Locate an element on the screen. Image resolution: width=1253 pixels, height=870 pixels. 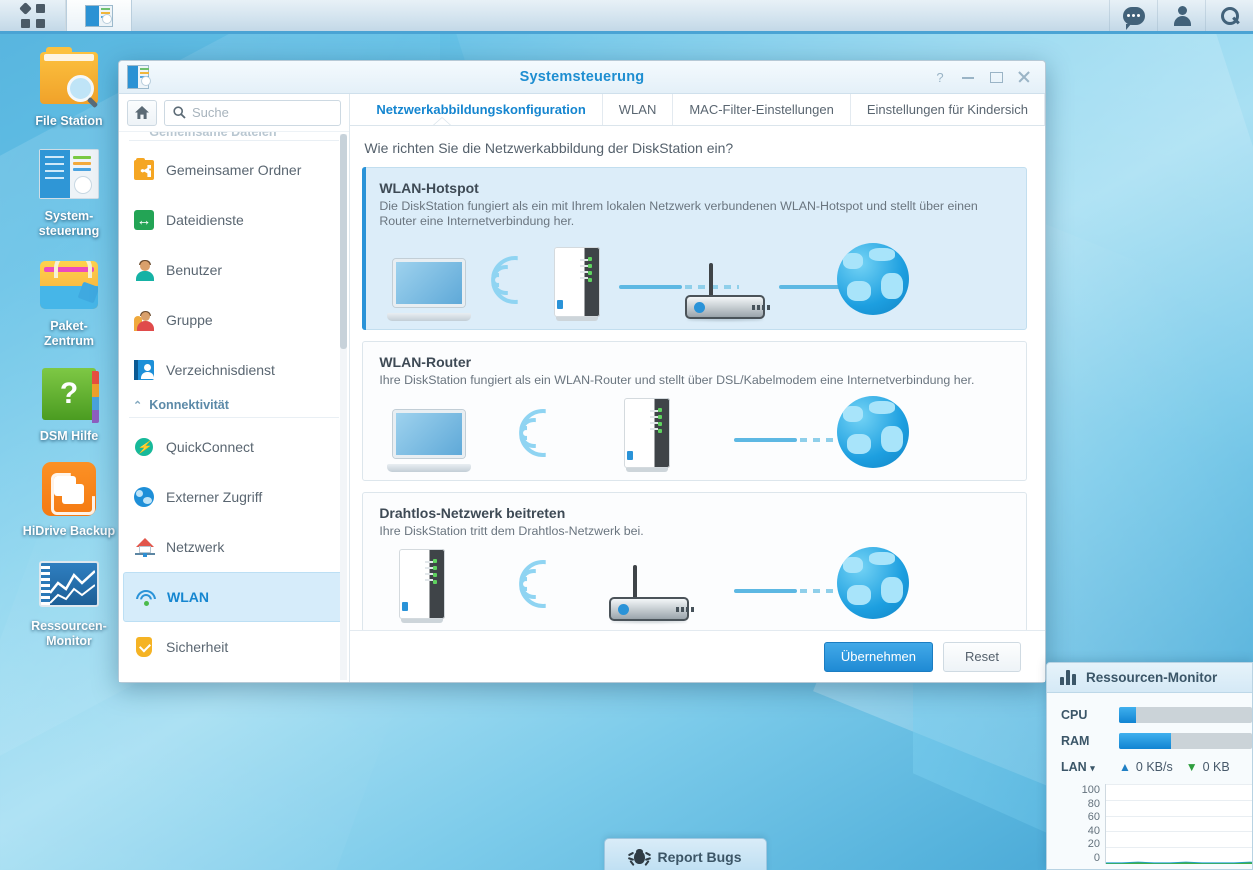
help-icon: ? is located at coordinates (940, 77).